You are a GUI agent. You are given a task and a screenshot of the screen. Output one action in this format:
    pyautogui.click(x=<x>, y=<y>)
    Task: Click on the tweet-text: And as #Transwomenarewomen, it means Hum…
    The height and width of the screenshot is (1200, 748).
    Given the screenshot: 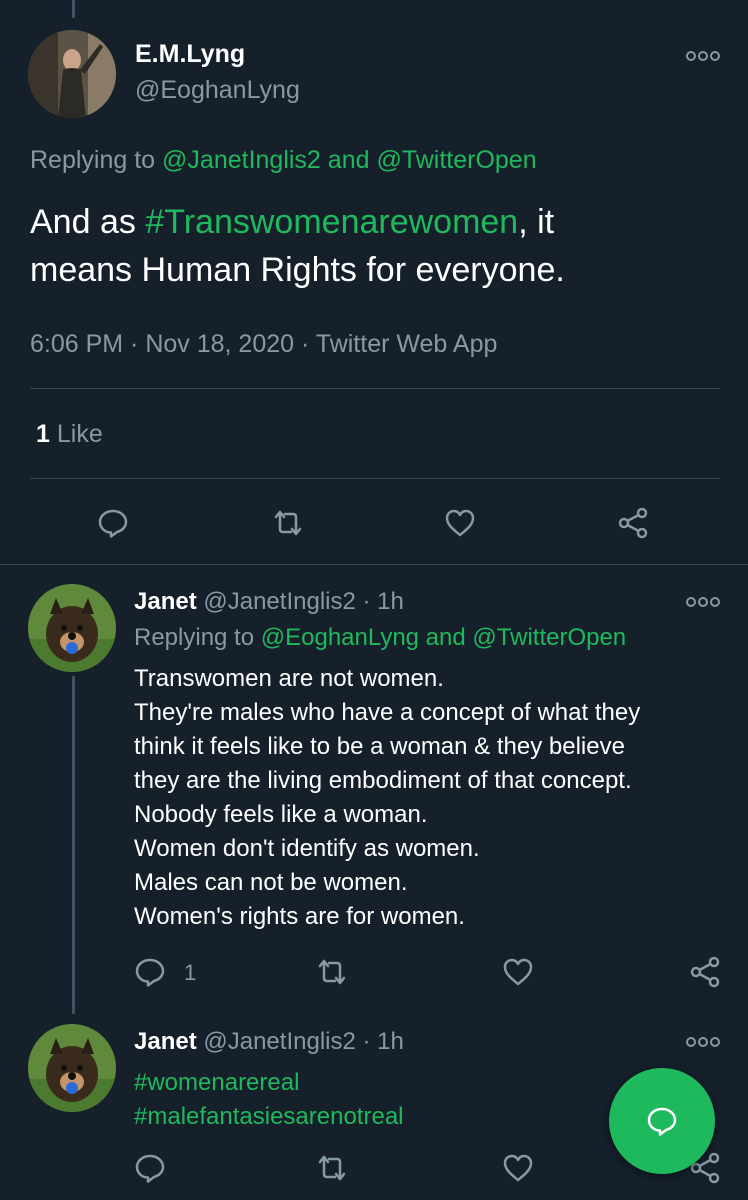 What is the action you would take?
    pyautogui.click(x=297, y=246)
    